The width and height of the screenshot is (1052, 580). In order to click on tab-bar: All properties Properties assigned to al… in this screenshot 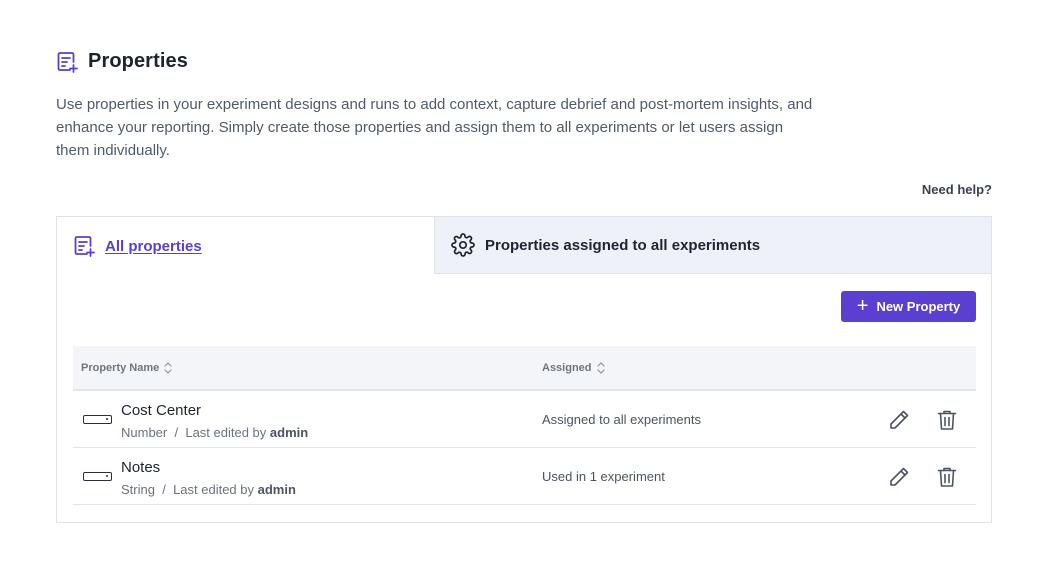, I will do `click(524, 246)`.